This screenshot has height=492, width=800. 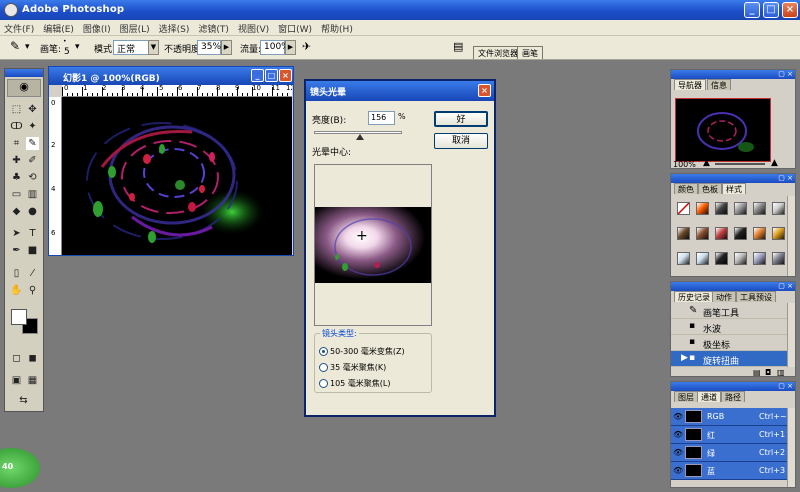 What do you see at coordinates (756, 296) in the screenshot?
I see `tab-tool-presets: 工具预设` at bounding box center [756, 296].